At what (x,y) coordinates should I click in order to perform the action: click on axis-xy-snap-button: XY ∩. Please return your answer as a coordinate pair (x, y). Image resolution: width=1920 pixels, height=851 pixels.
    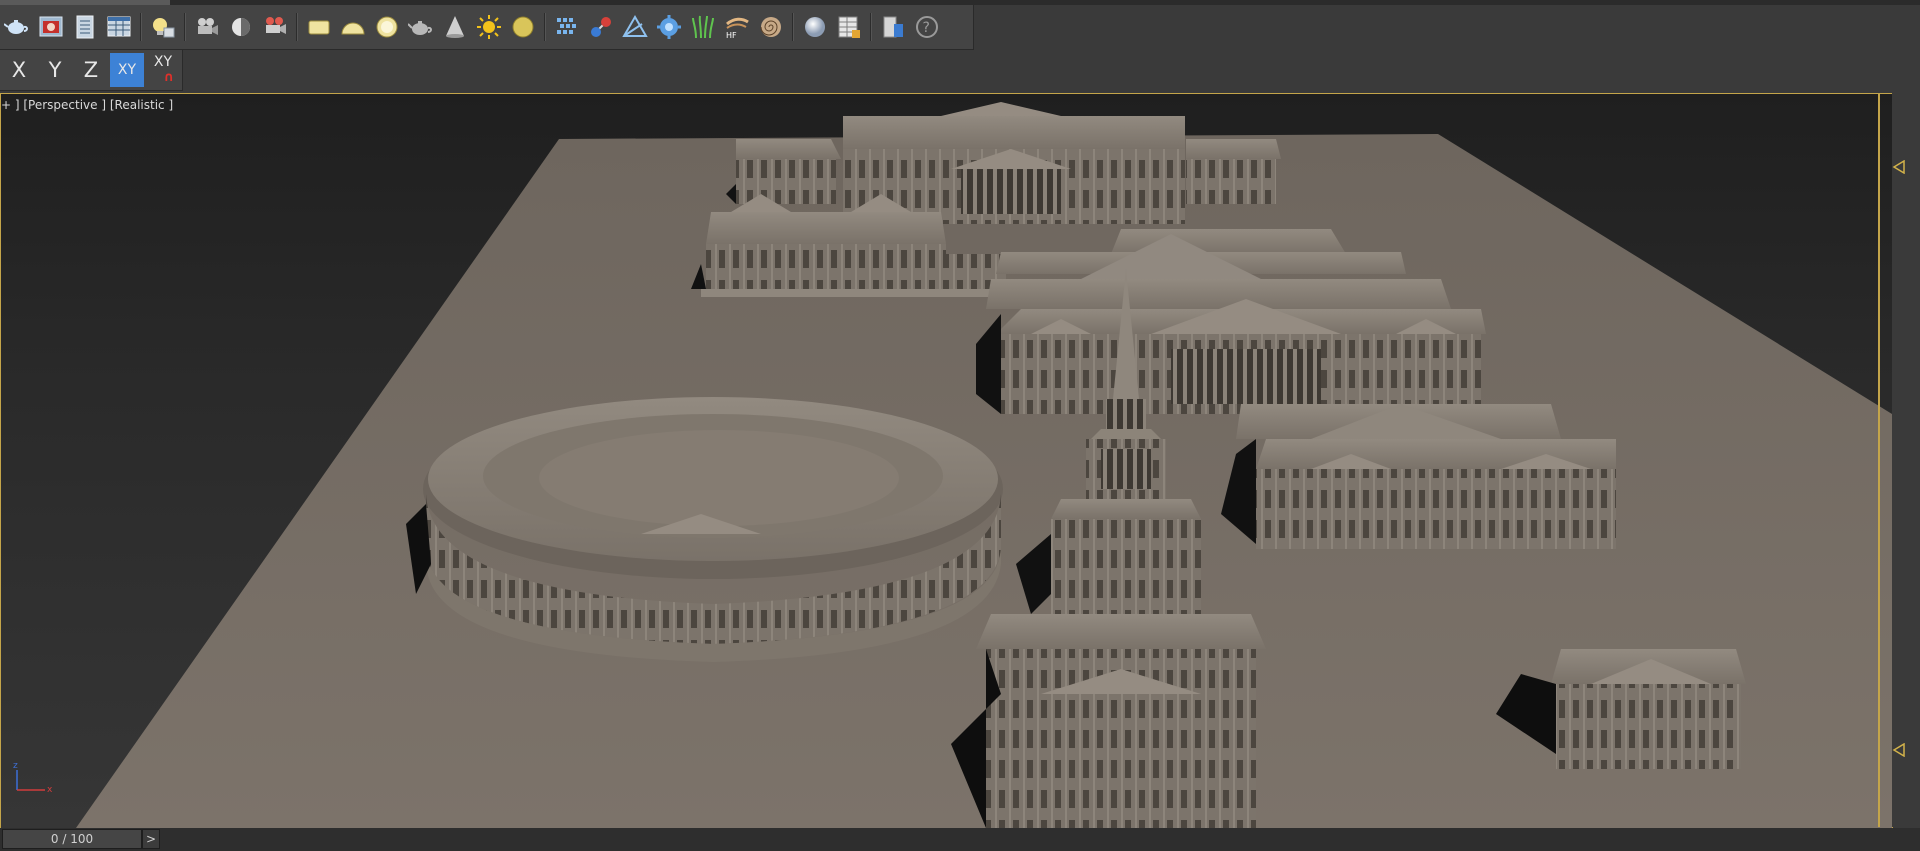
    Looking at the image, I should click on (163, 70).